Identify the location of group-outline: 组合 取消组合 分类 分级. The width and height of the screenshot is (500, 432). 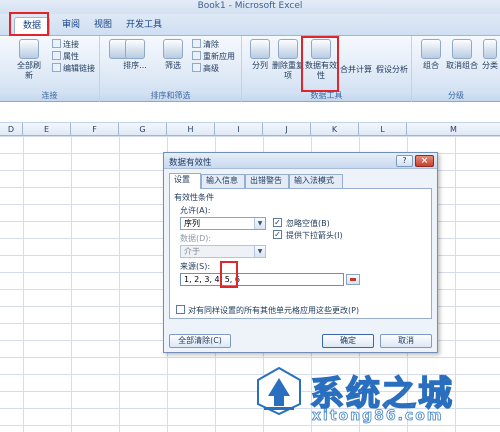
(456, 69).